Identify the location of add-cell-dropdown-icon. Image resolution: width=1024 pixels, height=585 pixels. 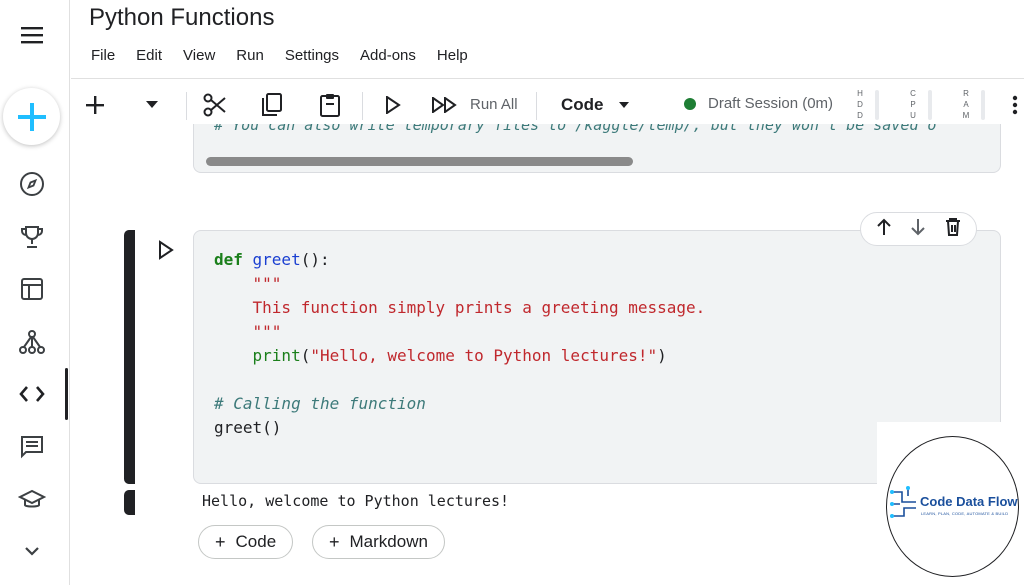
(152, 105).